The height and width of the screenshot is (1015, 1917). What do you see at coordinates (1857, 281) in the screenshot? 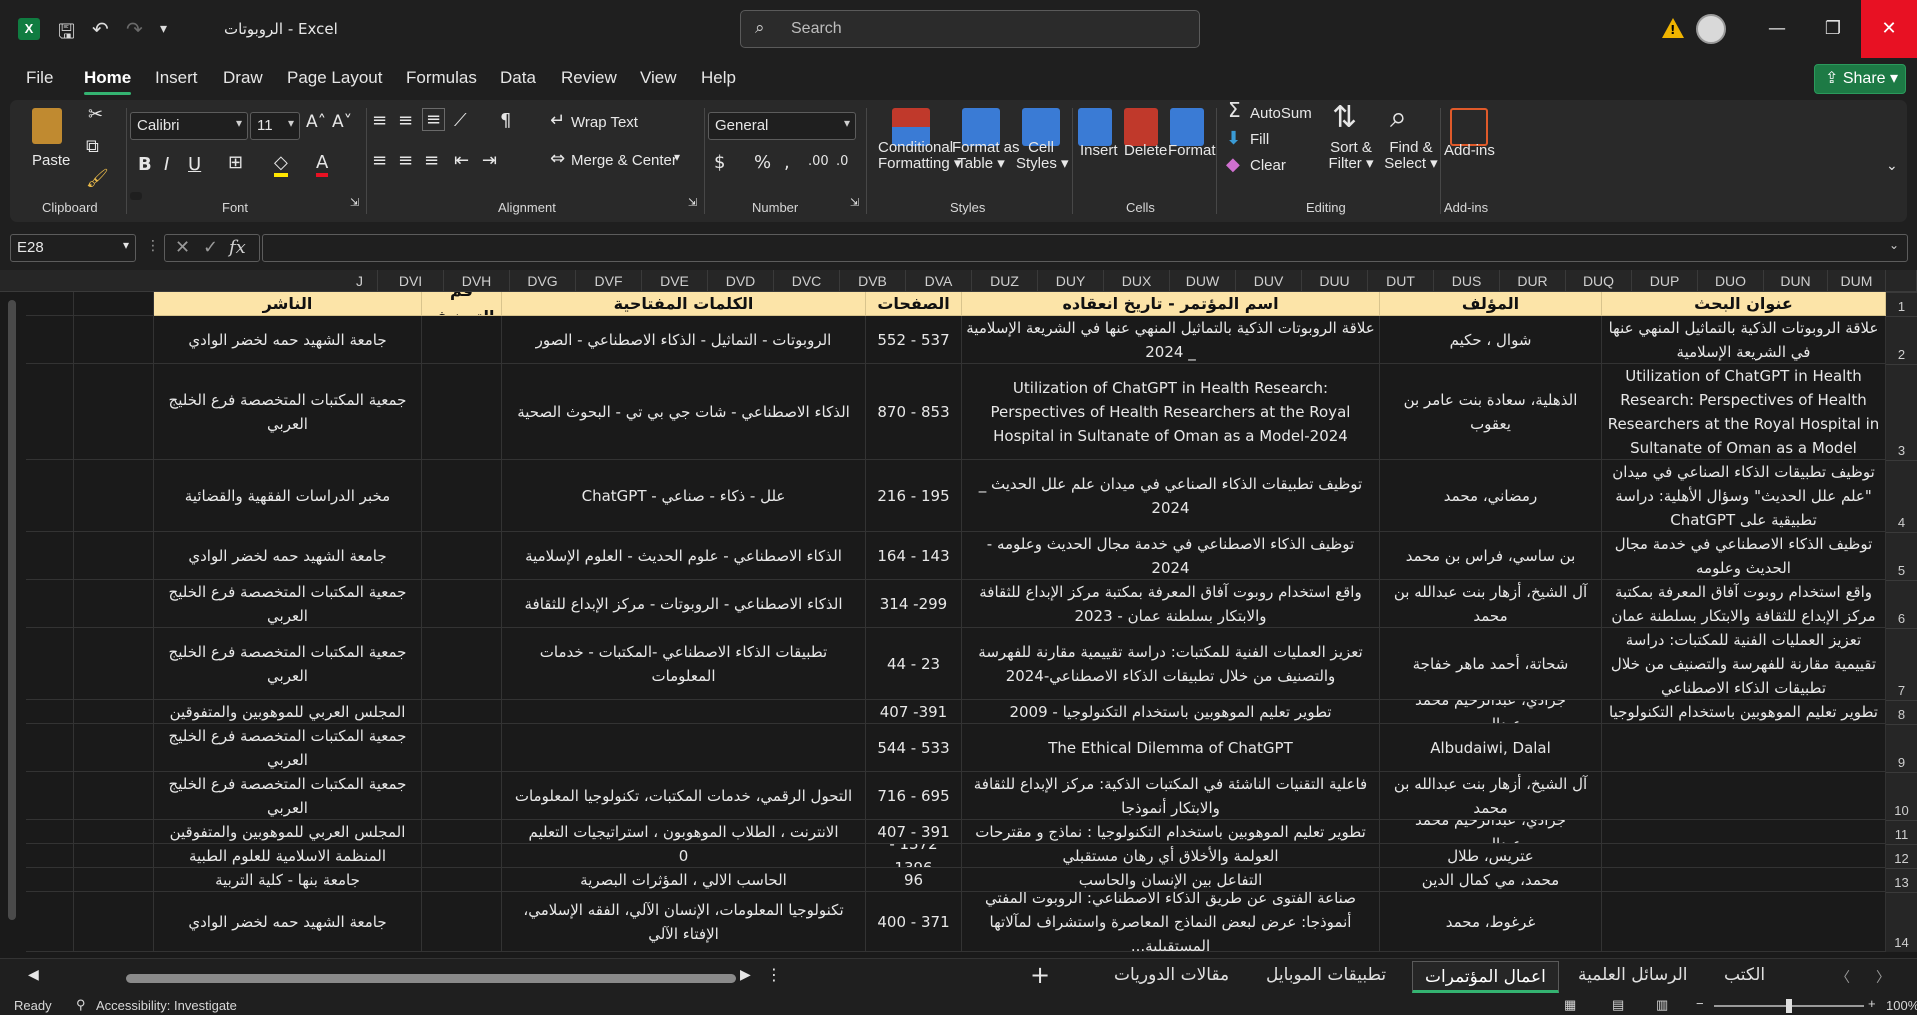
I see `column-header: DUM` at bounding box center [1857, 281].